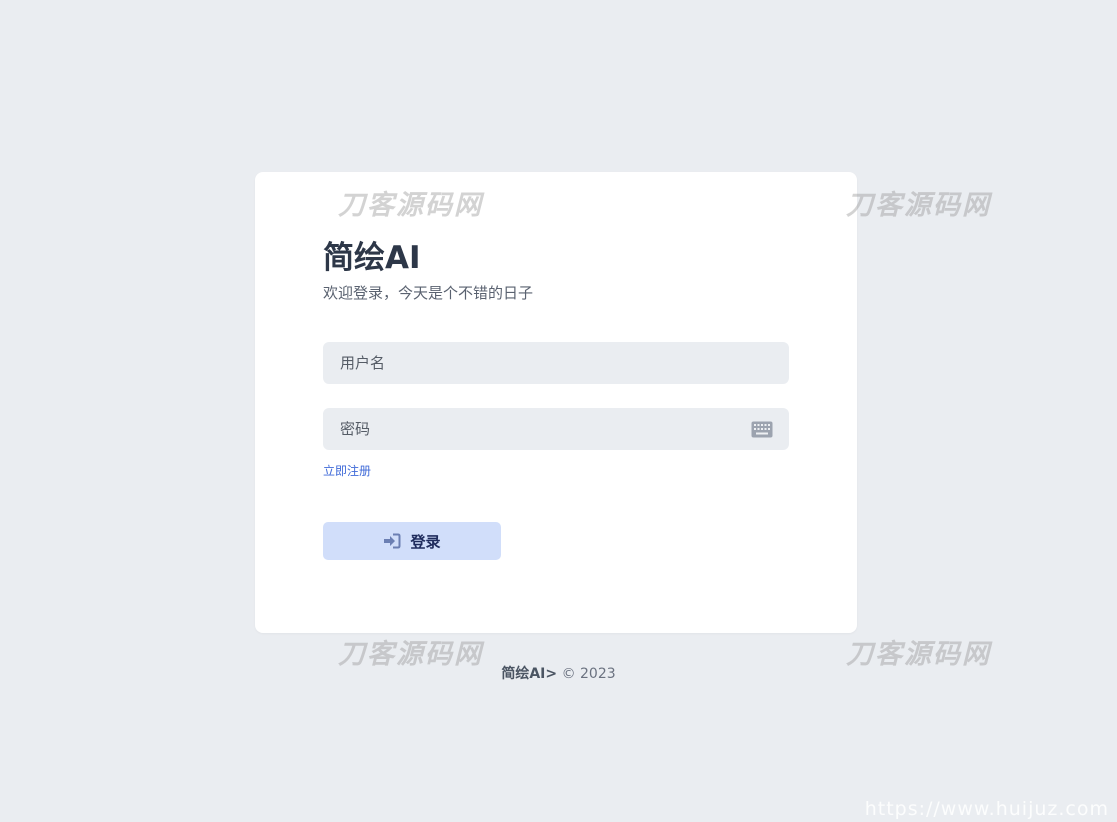 The width and height of the screenshot is (1117, 822). Describe the element at coordinates (425, 541) in the screenshot. I see `login-button-label: 登录` at that location.